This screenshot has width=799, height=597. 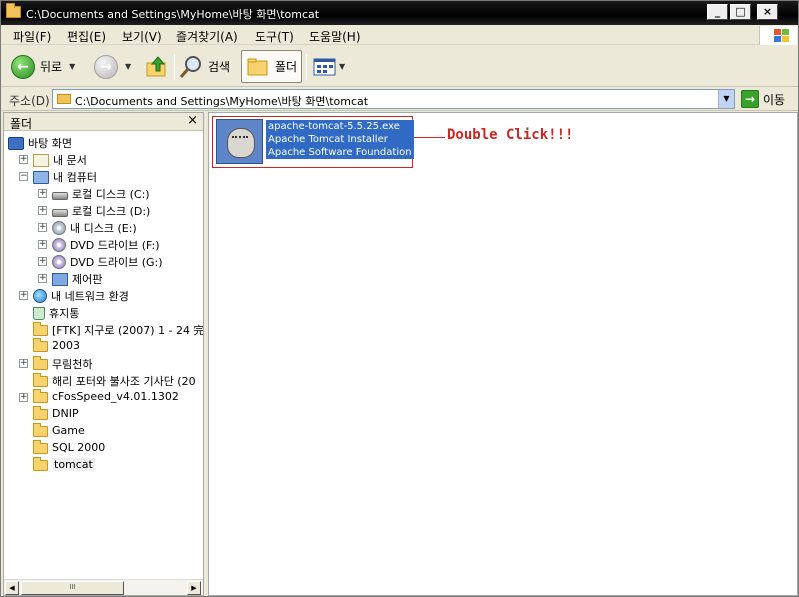 What do you see at coordinates (115, 245) in the screenshot?
I see `tree-item-label: DVD 드라이브 (F:)` at bounding box center [115, 245].